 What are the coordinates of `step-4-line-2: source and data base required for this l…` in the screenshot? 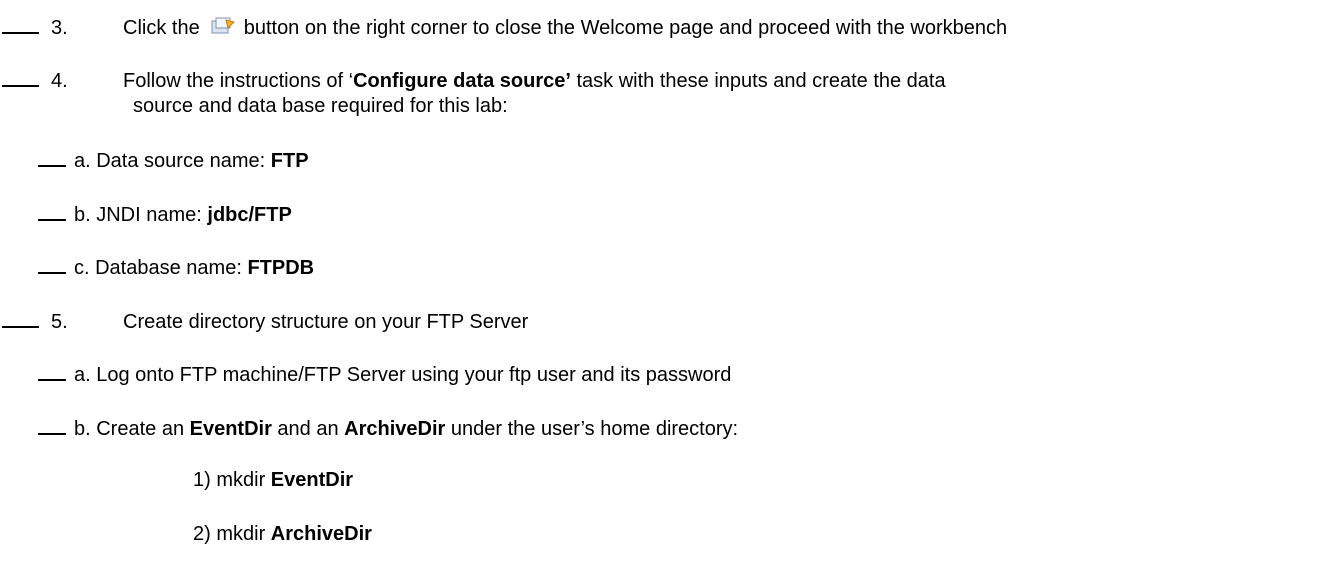 It's located at (320, 106).